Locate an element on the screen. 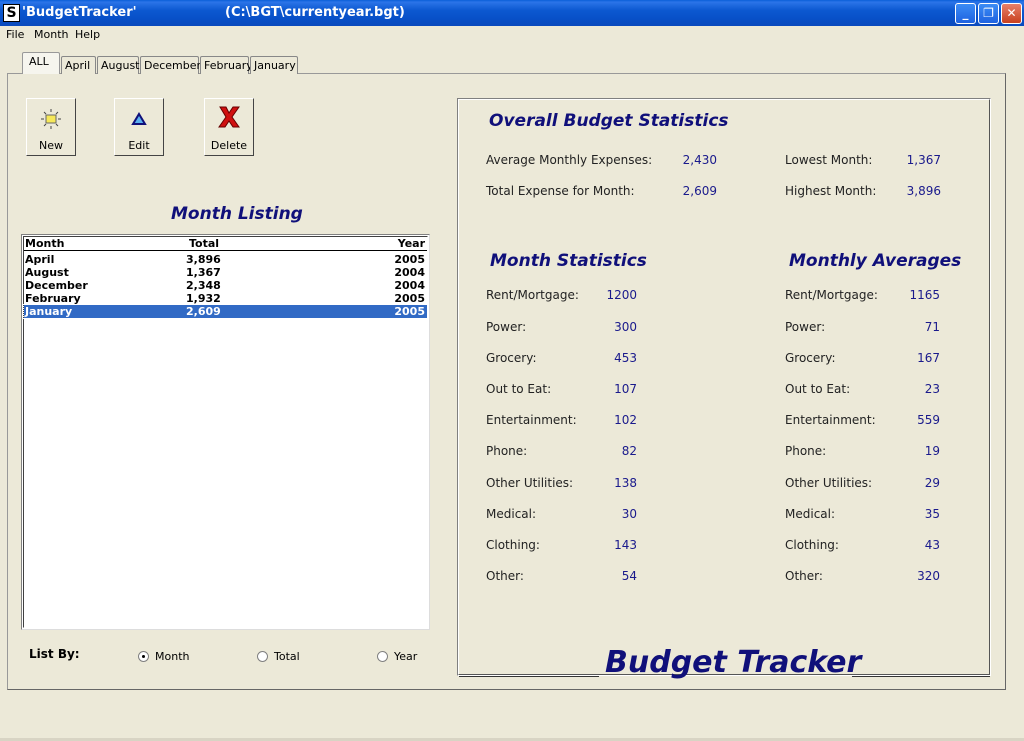 The image size is (1024, 741). radio-month-label: Month is located at coordinates (172, 656).